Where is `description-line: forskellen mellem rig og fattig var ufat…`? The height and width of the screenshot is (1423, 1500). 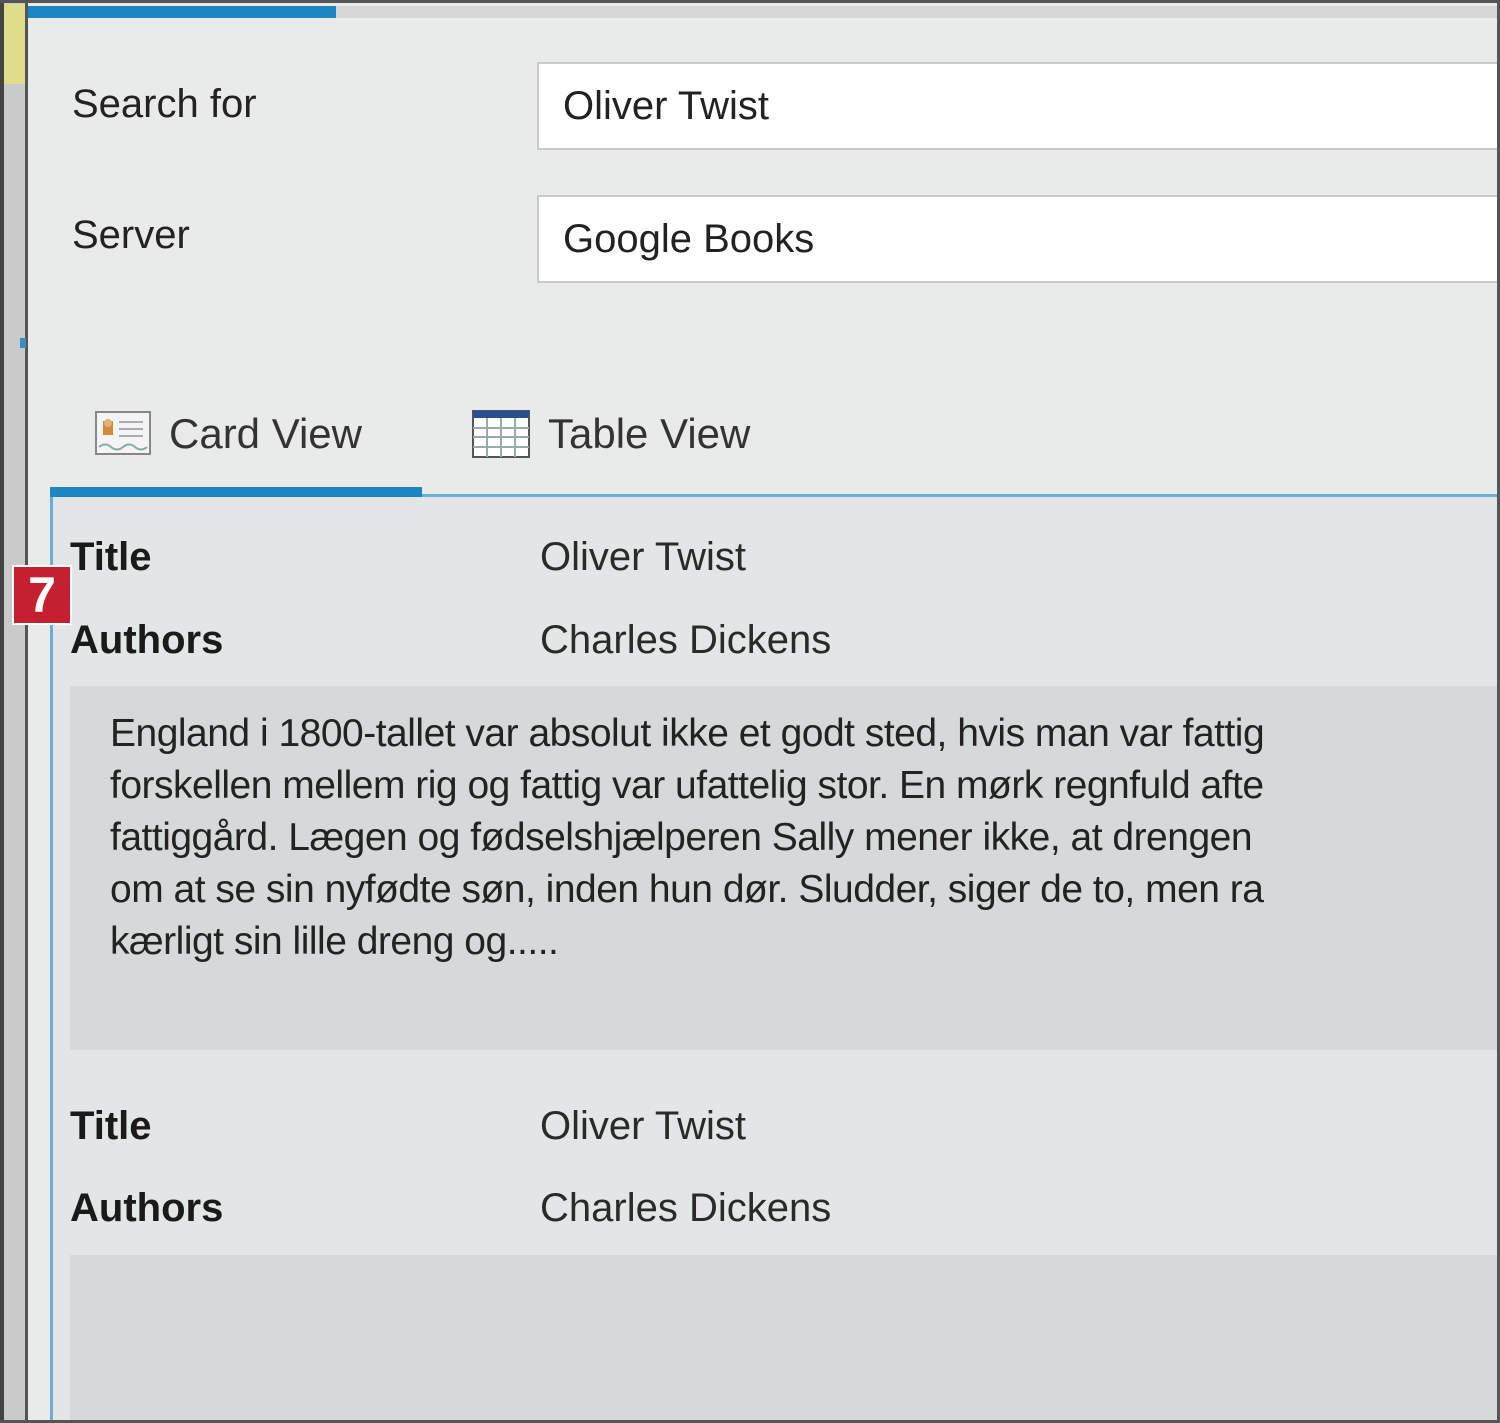 description-line: forskellen mellem rig og fattig var ufat… is located at coordinates (687, 785).